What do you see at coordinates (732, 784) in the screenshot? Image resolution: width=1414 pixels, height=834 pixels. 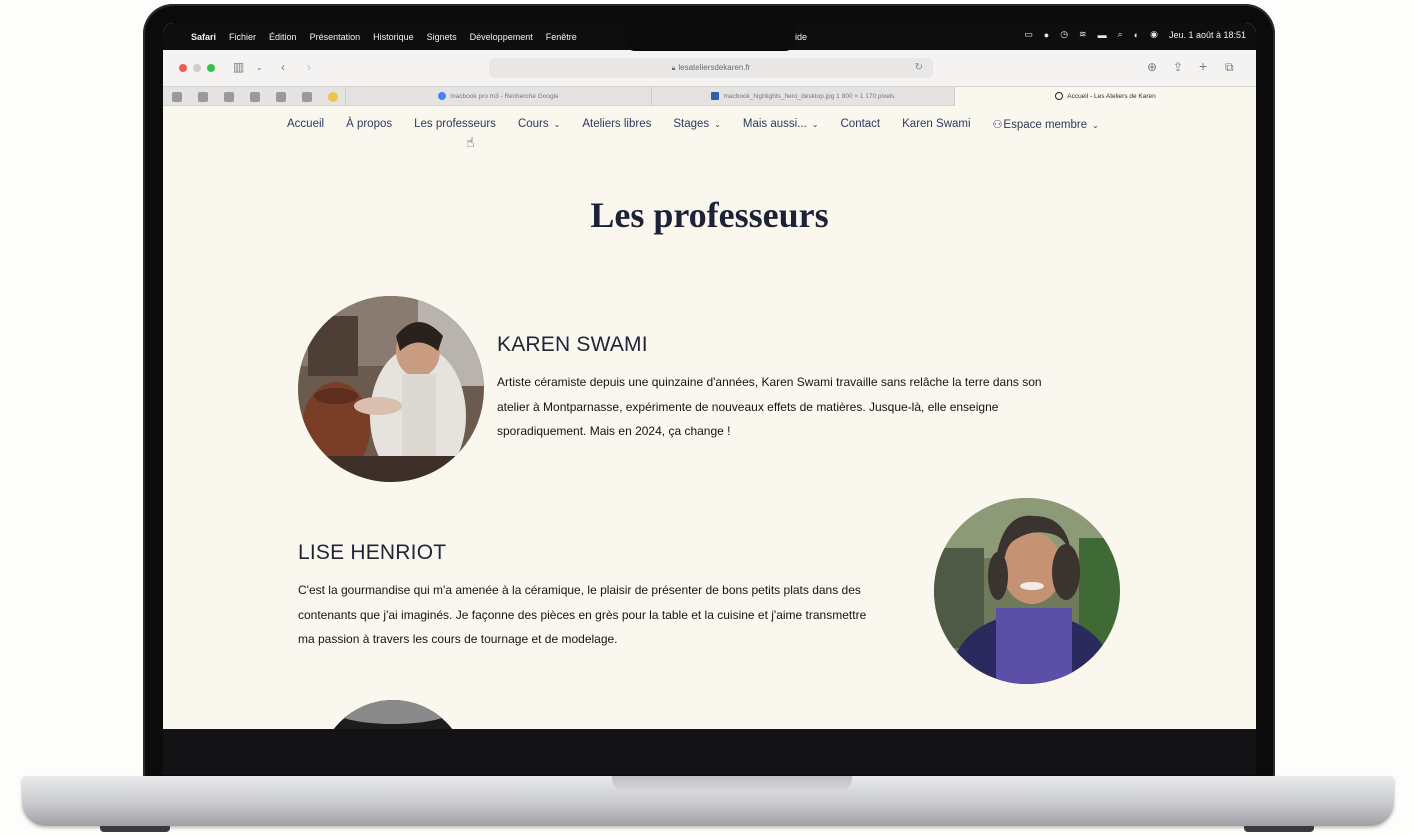 I see `trackpad-notch` at bounding box center [732, 784].